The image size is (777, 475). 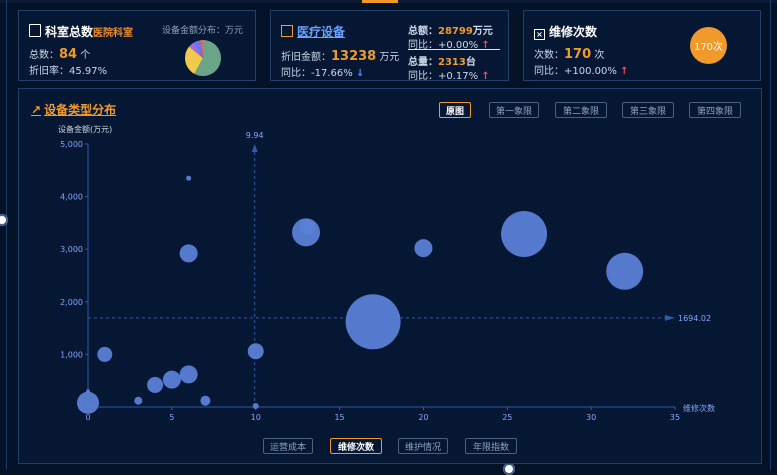 What do you see at coordinates (80, 110) in the screenshot?
I see `equipment-type-title: 设备类型分布` at bounding box center [80, 110].